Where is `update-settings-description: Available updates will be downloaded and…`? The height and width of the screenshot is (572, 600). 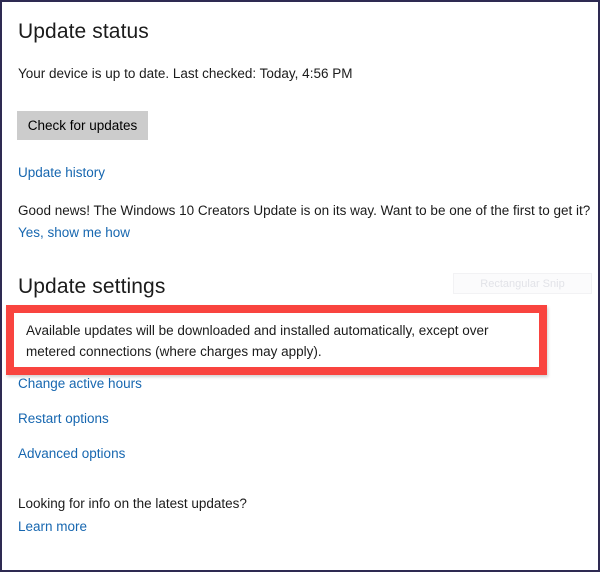
update-settings-description: Available updates will be downloaded and… is located at coordinates (257, 341).